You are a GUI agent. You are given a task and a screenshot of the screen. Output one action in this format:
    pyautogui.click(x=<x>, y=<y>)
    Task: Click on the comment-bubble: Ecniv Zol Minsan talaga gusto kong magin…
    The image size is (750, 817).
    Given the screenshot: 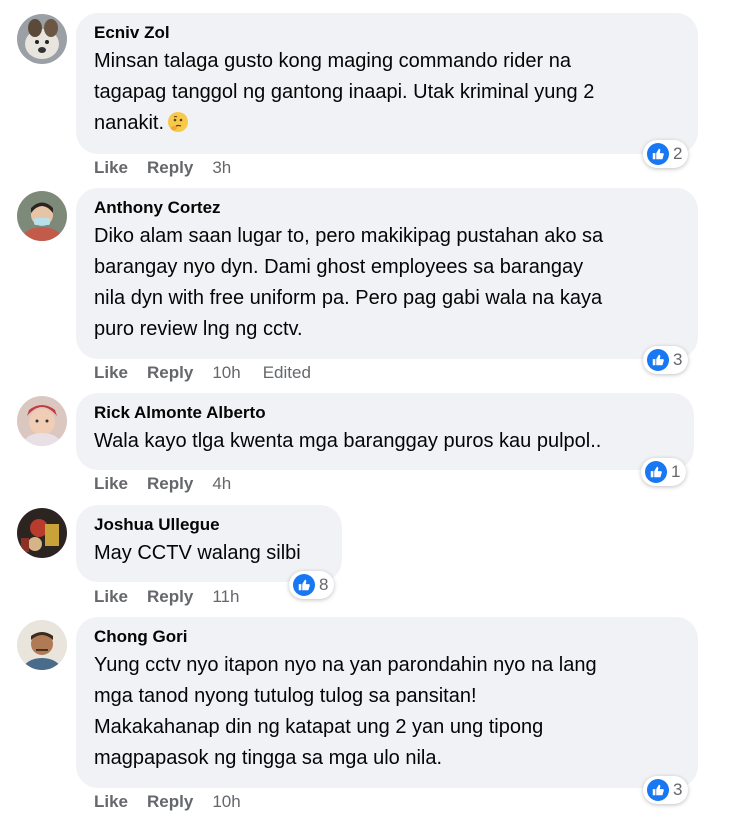 What is the action you would take?
    pyautogui.click(x=387, y=83)
    